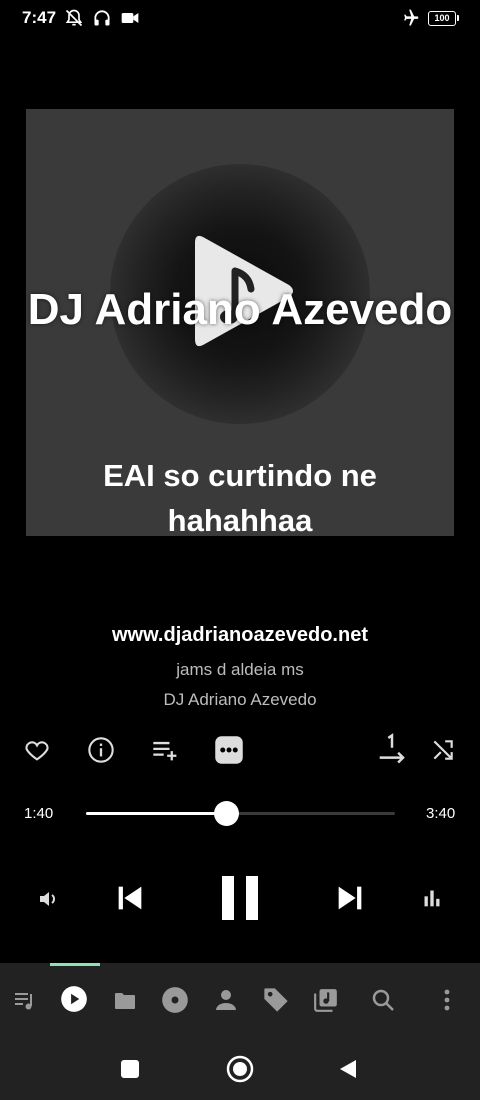  What do you see at coordinates (410, 18) in the screenshot?
I see `airplane-mode-icon` at bounding box center [410, 18].